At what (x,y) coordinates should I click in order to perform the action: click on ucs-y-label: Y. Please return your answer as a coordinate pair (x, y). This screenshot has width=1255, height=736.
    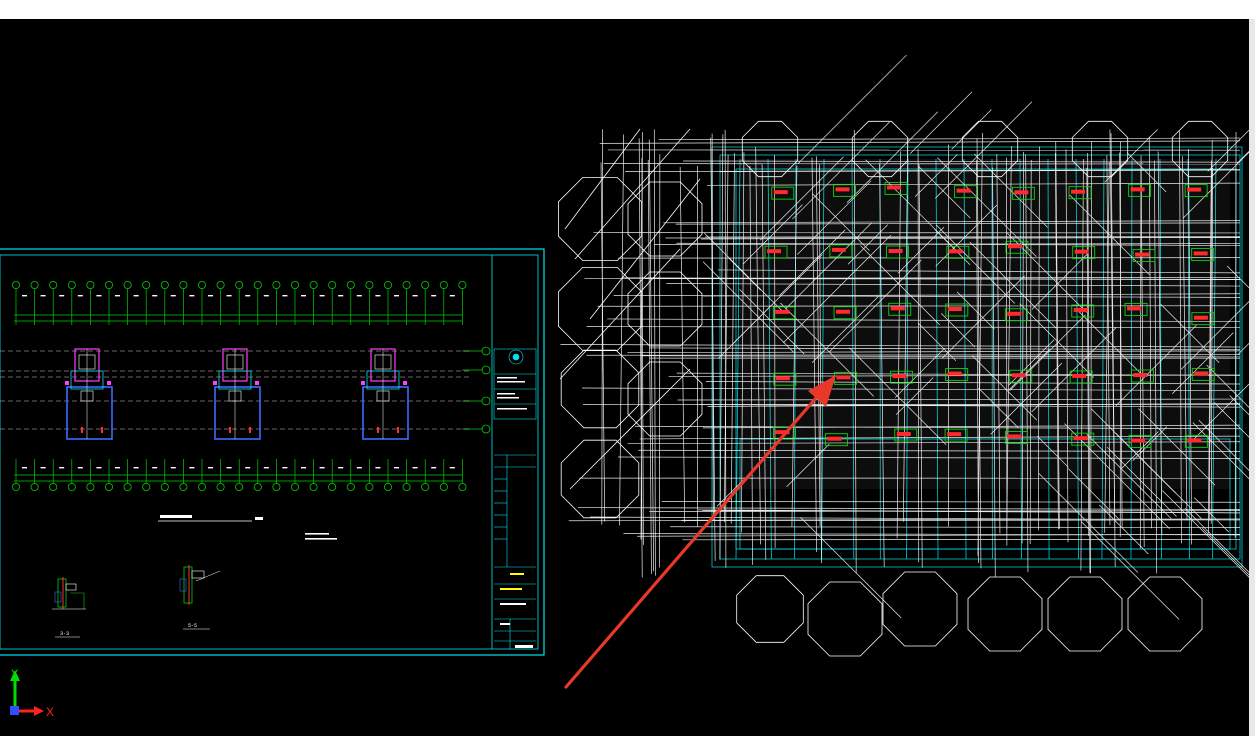
    Looking at the image, I should click on (15, 674).